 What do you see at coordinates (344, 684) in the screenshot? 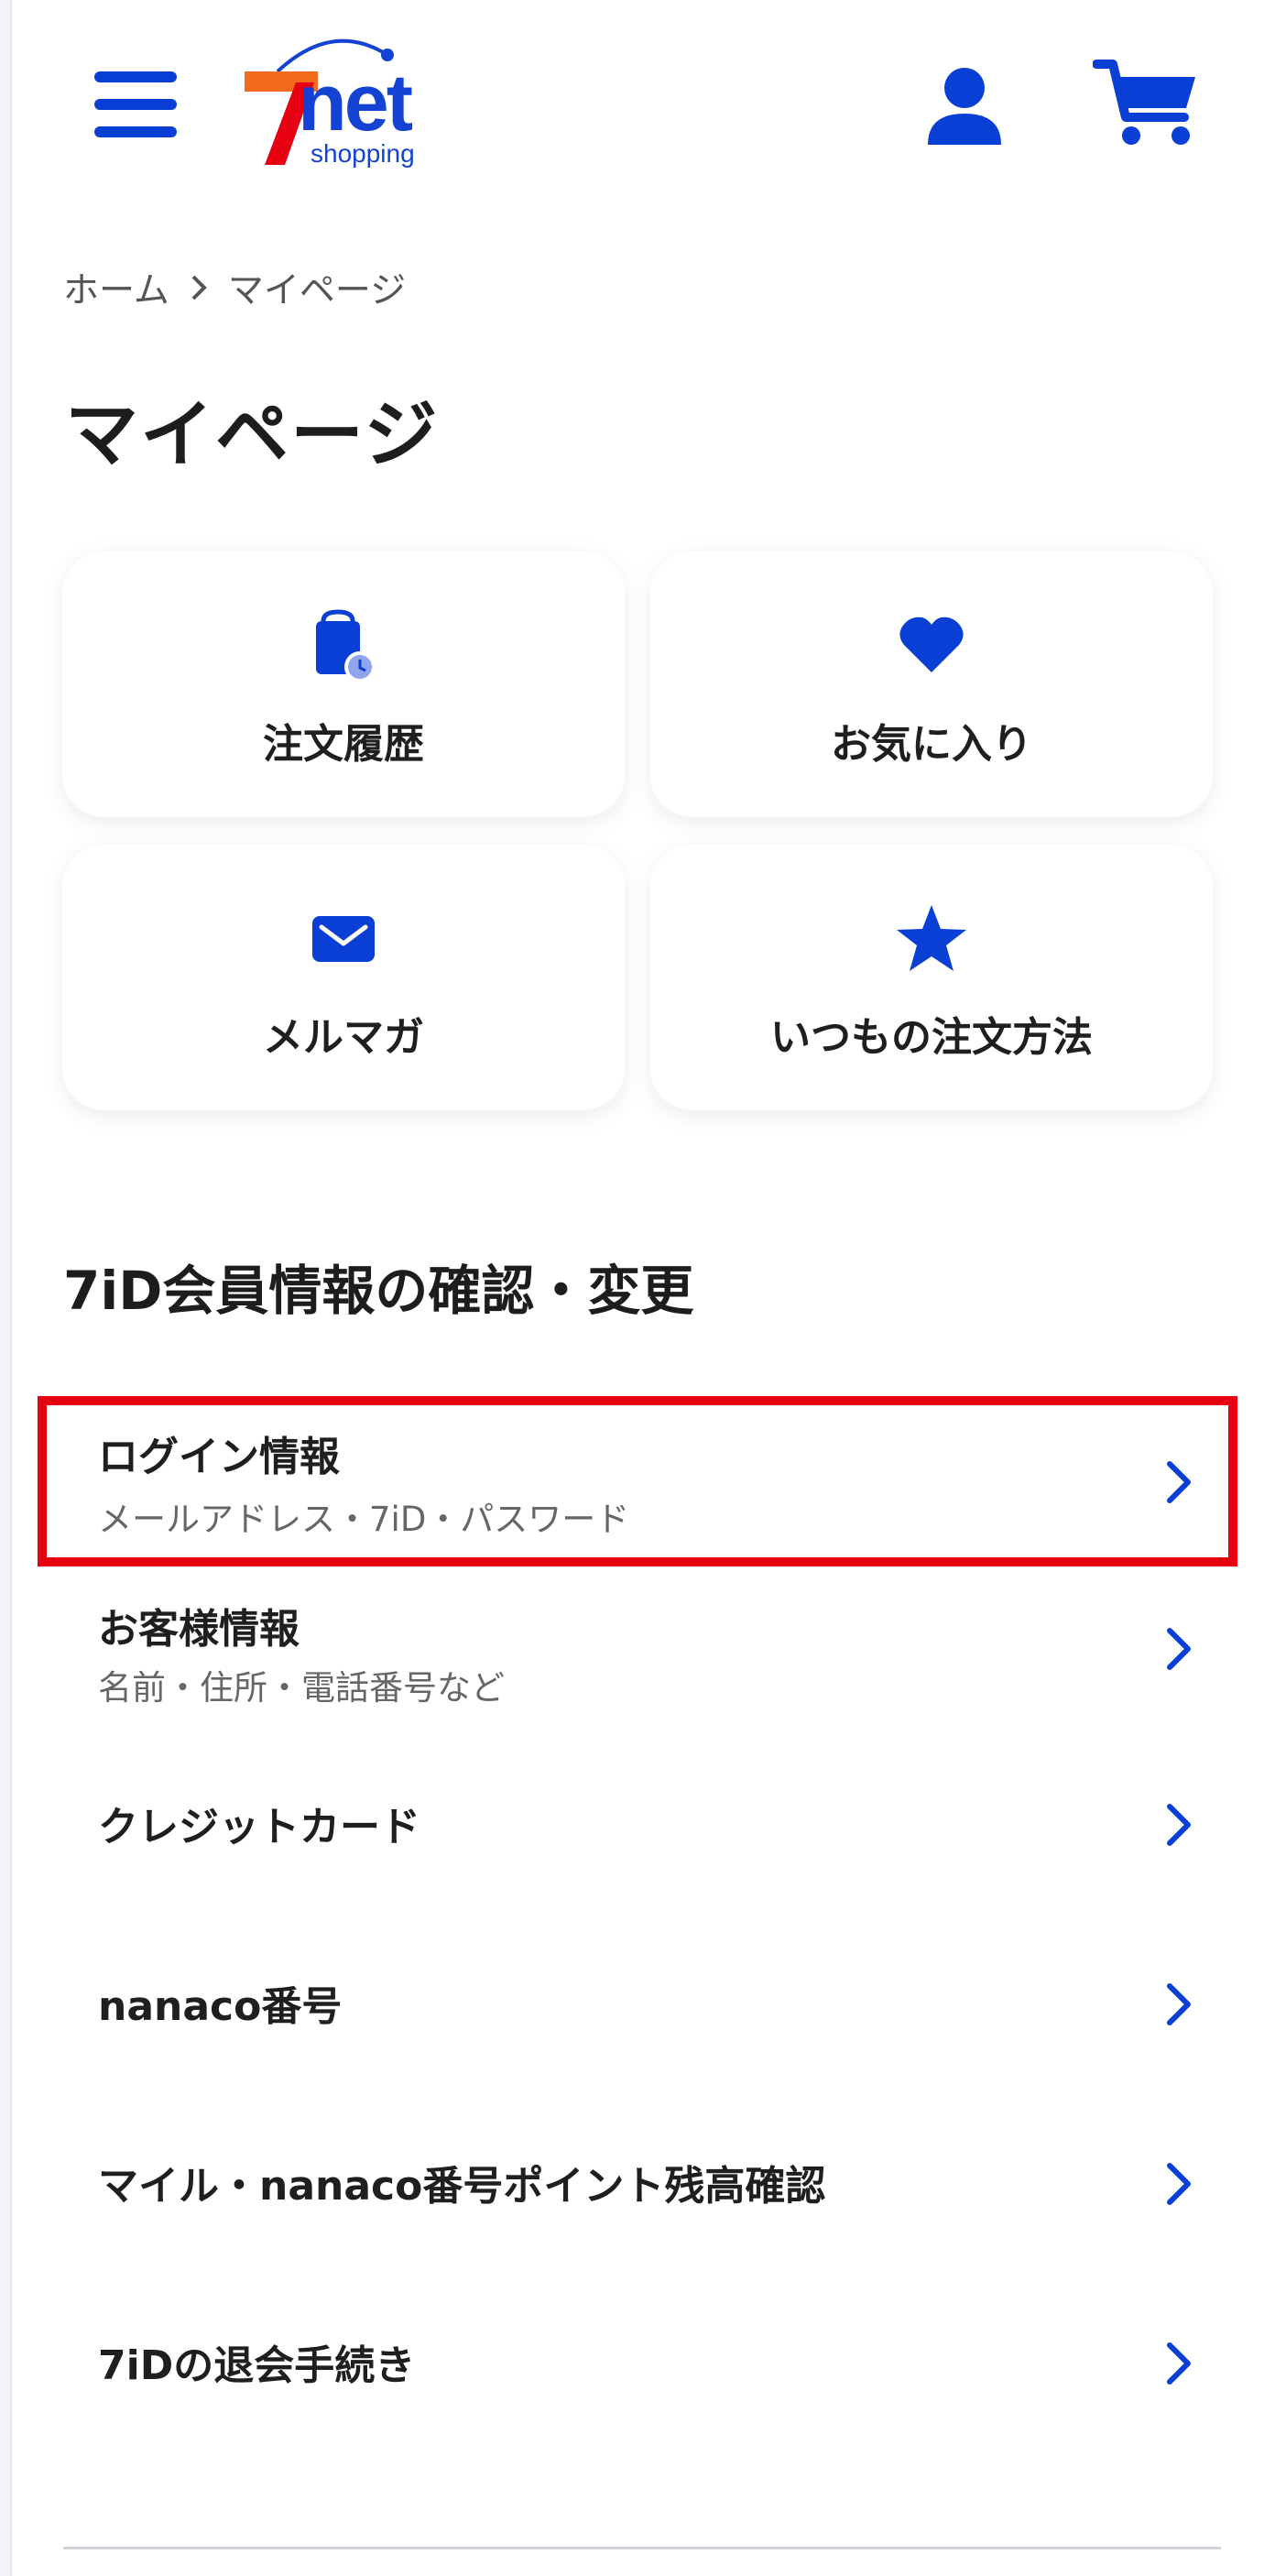
I see `tile-order-history: 注文履歴` at bounding box center [344, 684].